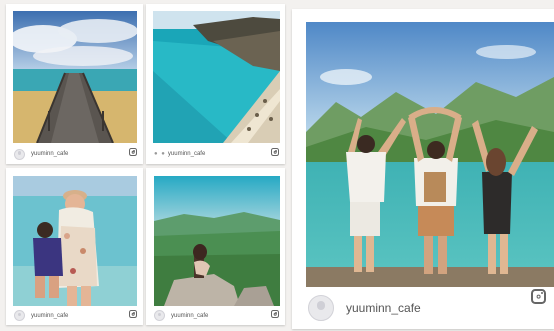 The width and height of the screenshot is (554, 331). What do you see at coordinates (75, 77) in the screenshot?
I see `post-photo-pier` at bounding box center [75, 77].